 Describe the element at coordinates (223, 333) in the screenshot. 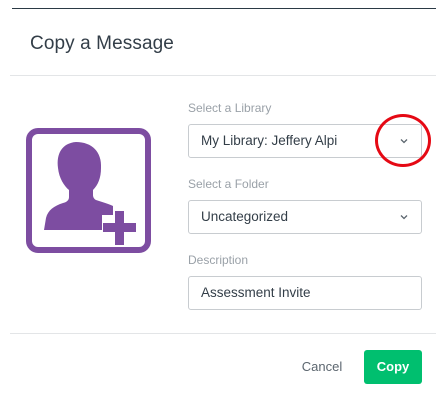

I see `footer-divider` at that location.